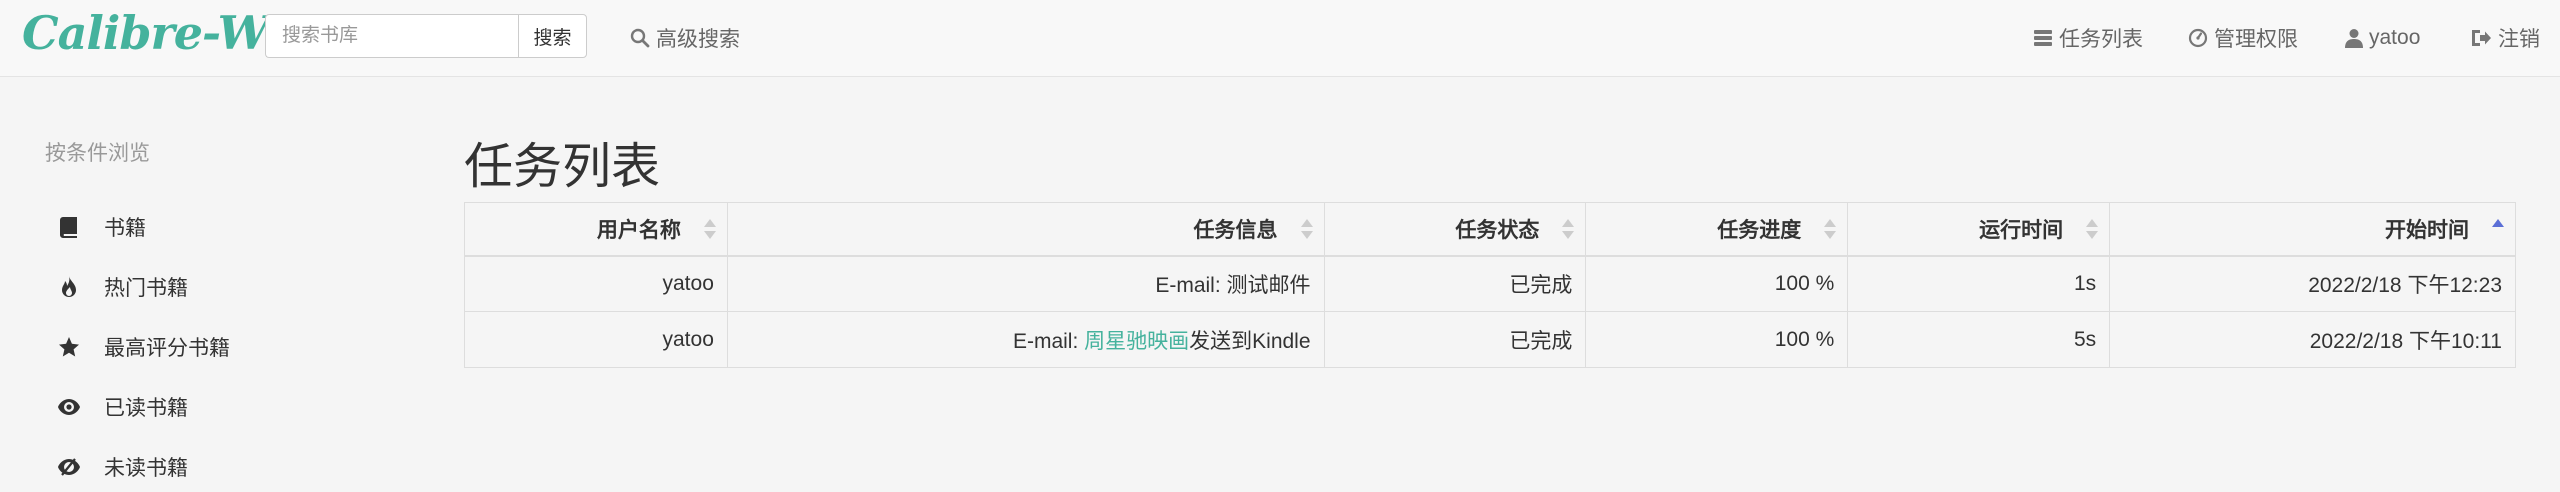  I want to click on column-header-progress: 任务进度, so click(1717, 229).